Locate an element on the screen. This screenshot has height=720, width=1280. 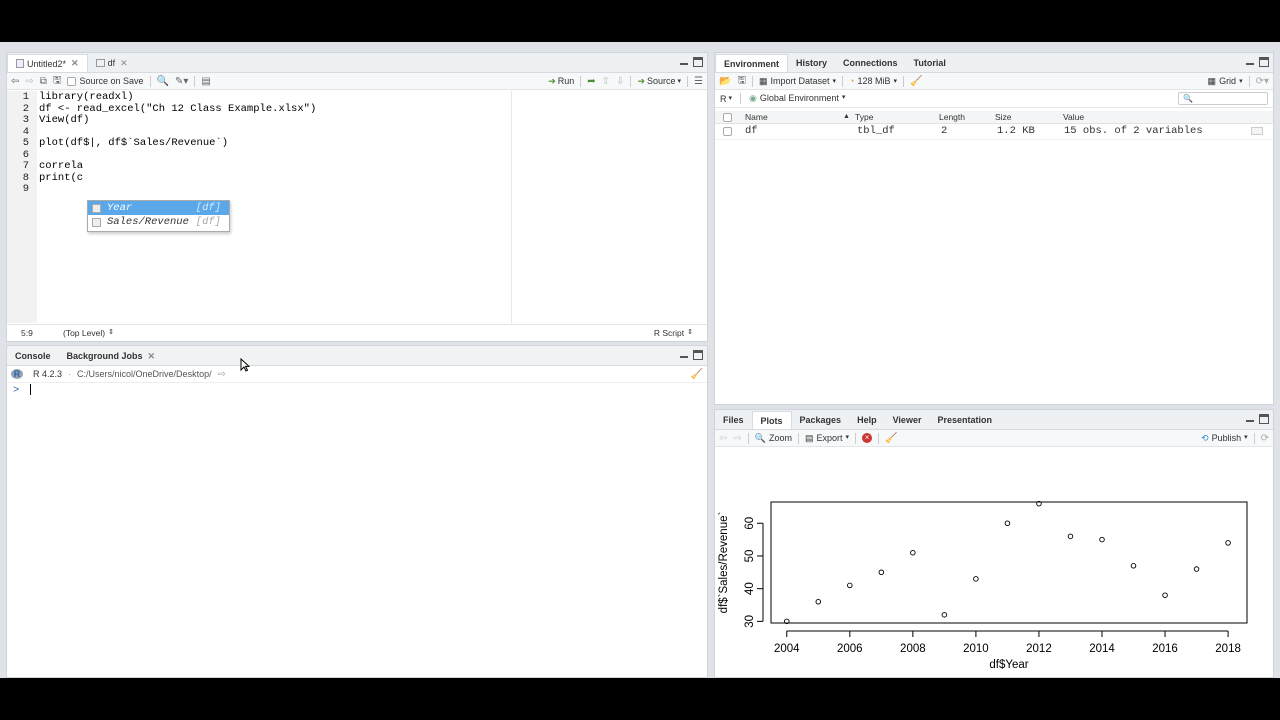
tab-help: Help is located at coordinates (867, 420).